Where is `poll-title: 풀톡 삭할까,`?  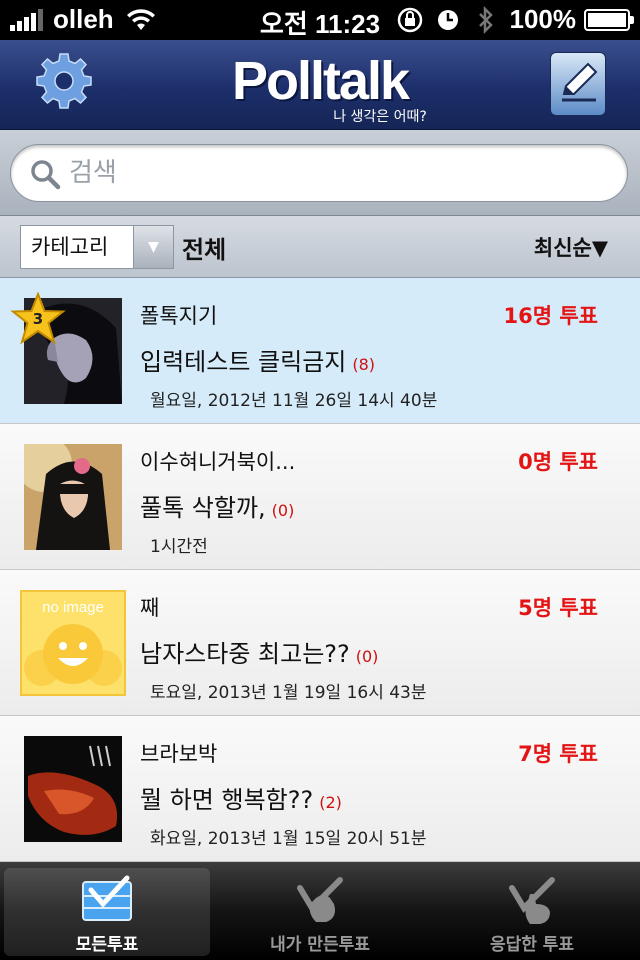 poll-title: 풀톡 삭할까, is located at coordinates (203, 508).